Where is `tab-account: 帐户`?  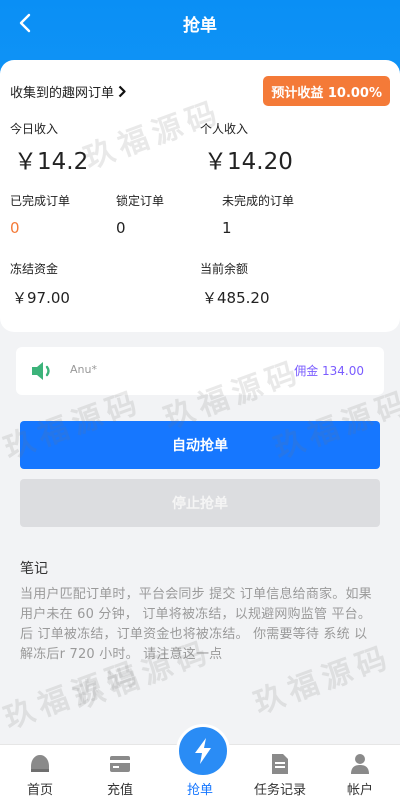
tab-account: 帐户 is located at coordinates (360, 774).